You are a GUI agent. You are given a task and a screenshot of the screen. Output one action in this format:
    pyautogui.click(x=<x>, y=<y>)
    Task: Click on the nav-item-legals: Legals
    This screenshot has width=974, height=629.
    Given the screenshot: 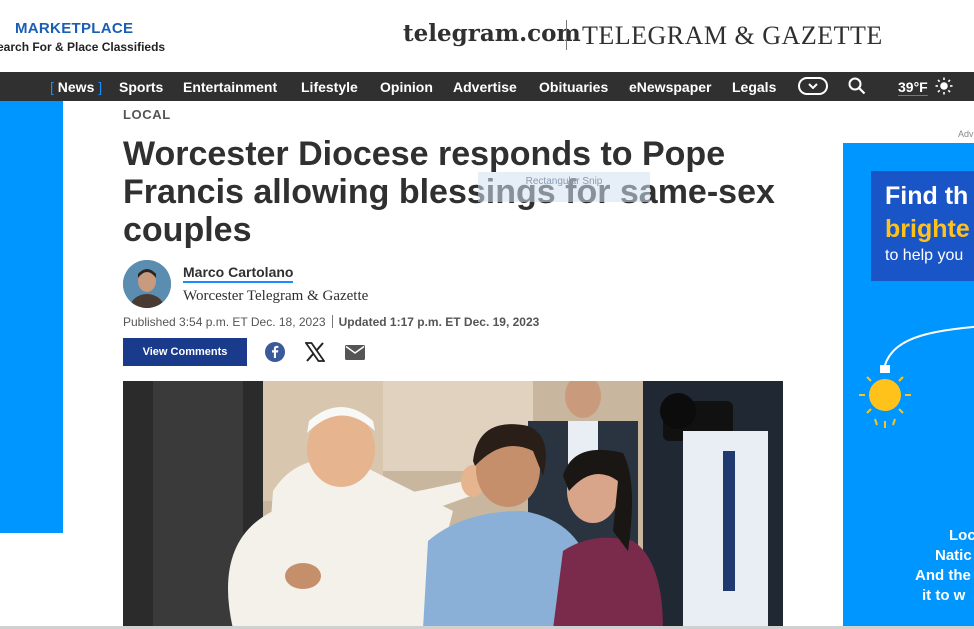 What is the action you would take?
    pyautogui.click(x=754, y=87)
    